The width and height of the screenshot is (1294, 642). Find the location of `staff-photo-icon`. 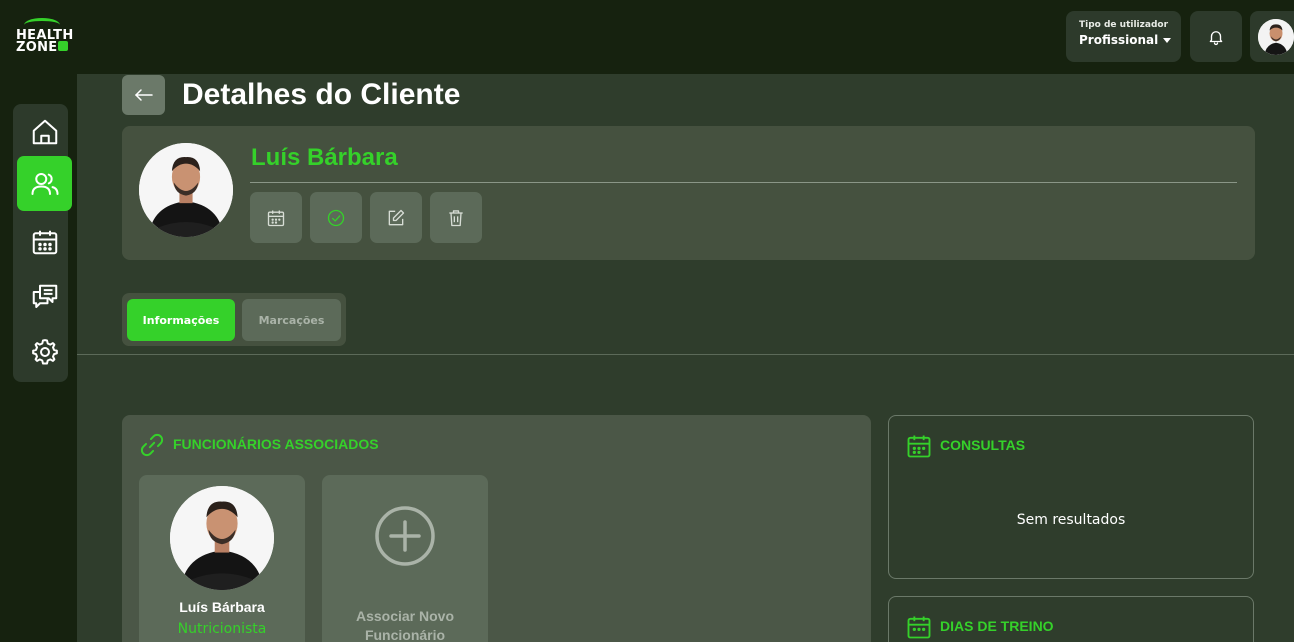

staff-photo-icon is located at coordinates (222, 538).